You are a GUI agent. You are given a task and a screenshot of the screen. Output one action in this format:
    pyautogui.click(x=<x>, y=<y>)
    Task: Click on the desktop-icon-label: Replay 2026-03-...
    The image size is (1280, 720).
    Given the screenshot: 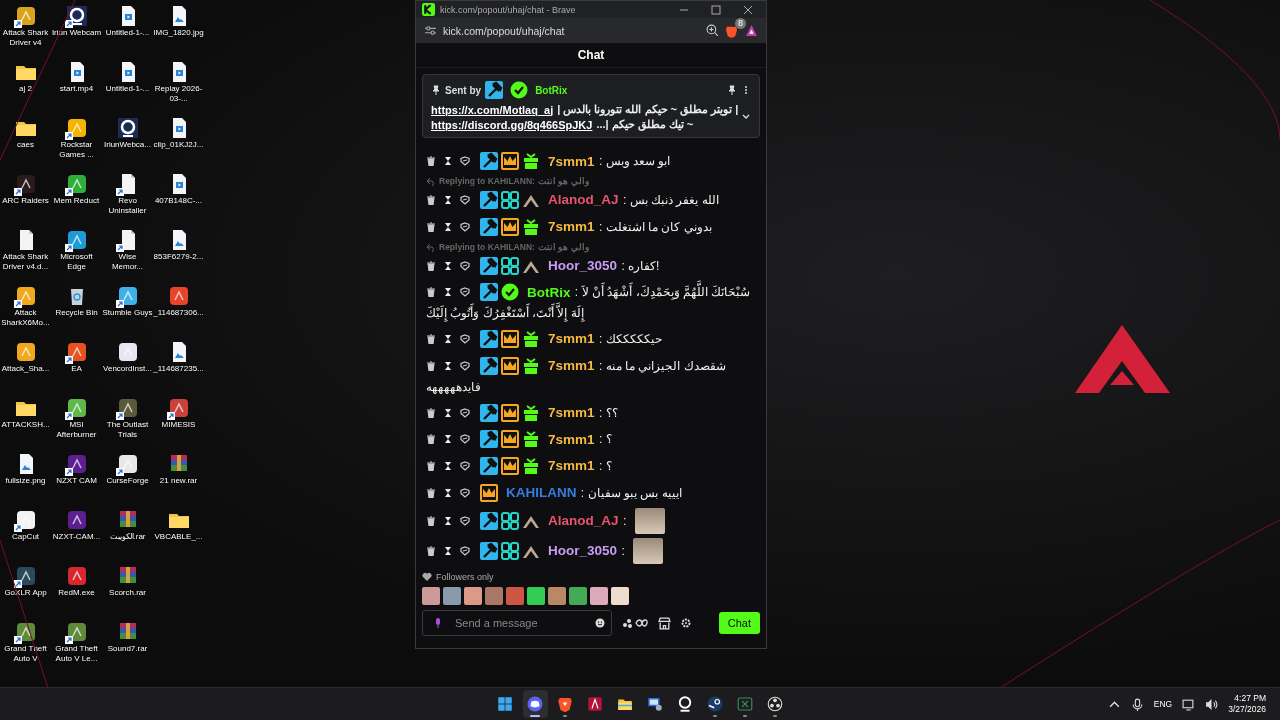 What is the action you would take?
    pyautogui.click(x=178, y=94)
    